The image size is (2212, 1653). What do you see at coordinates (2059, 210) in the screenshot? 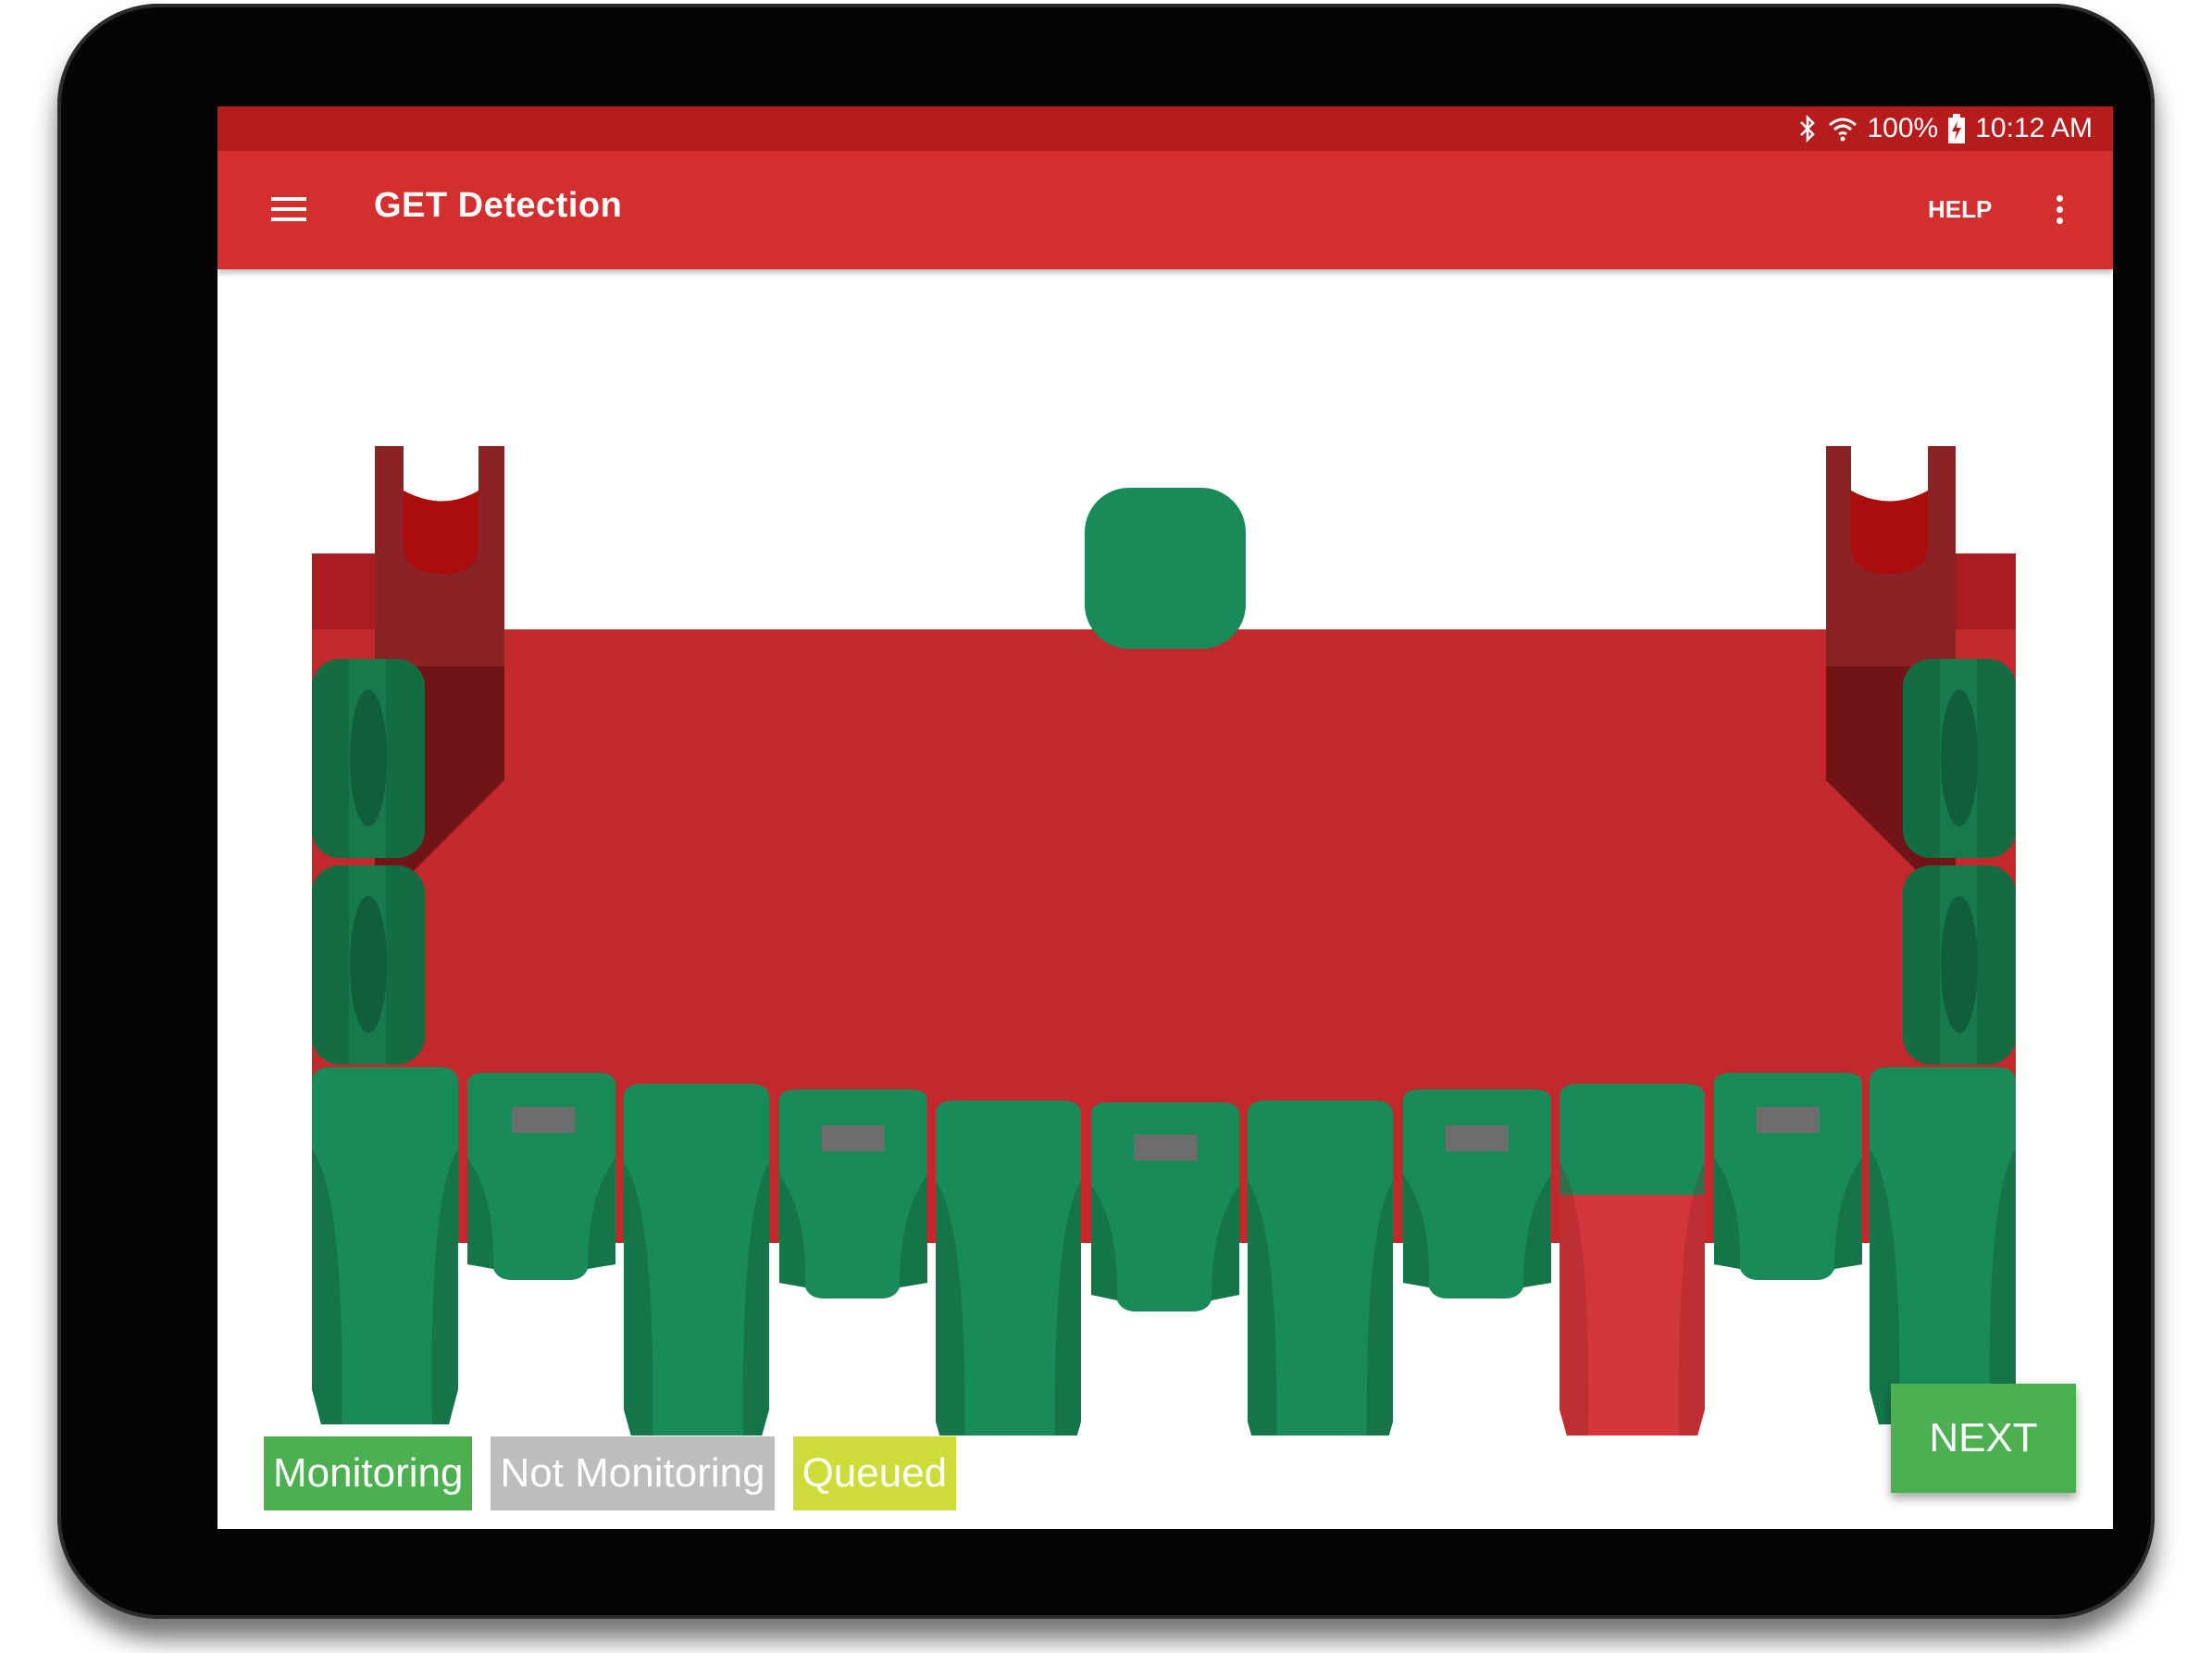
I see `more-vert-icon` at bounding box center [2059, 210].